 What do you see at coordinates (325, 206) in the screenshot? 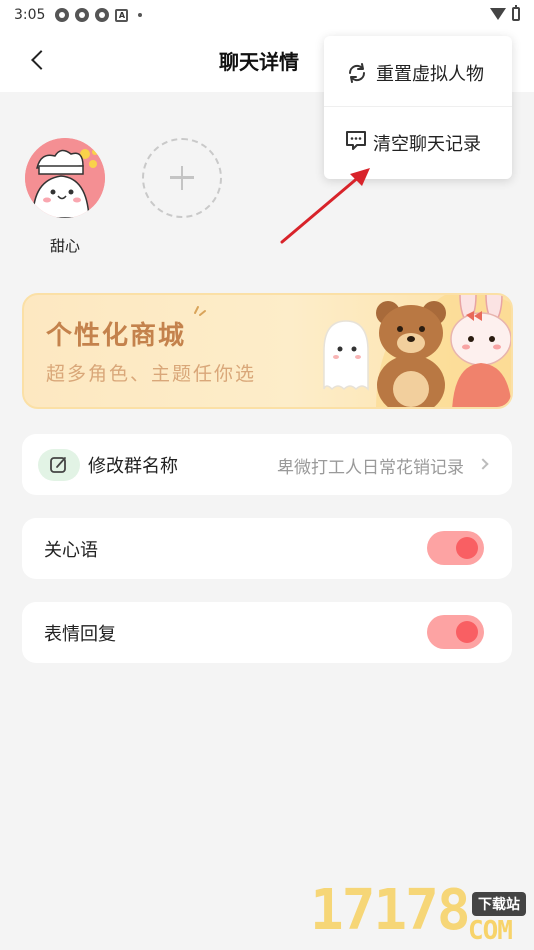
I see `annotation-arrow-icon` at bounding box center [325, 206].